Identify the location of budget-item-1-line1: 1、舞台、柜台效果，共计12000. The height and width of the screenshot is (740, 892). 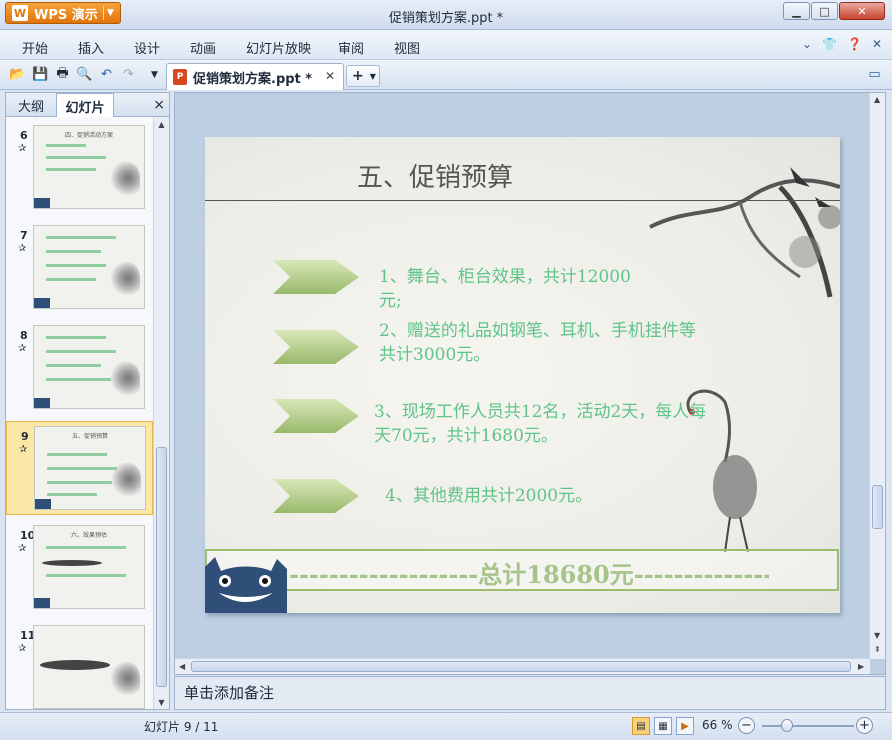
(505, 277).